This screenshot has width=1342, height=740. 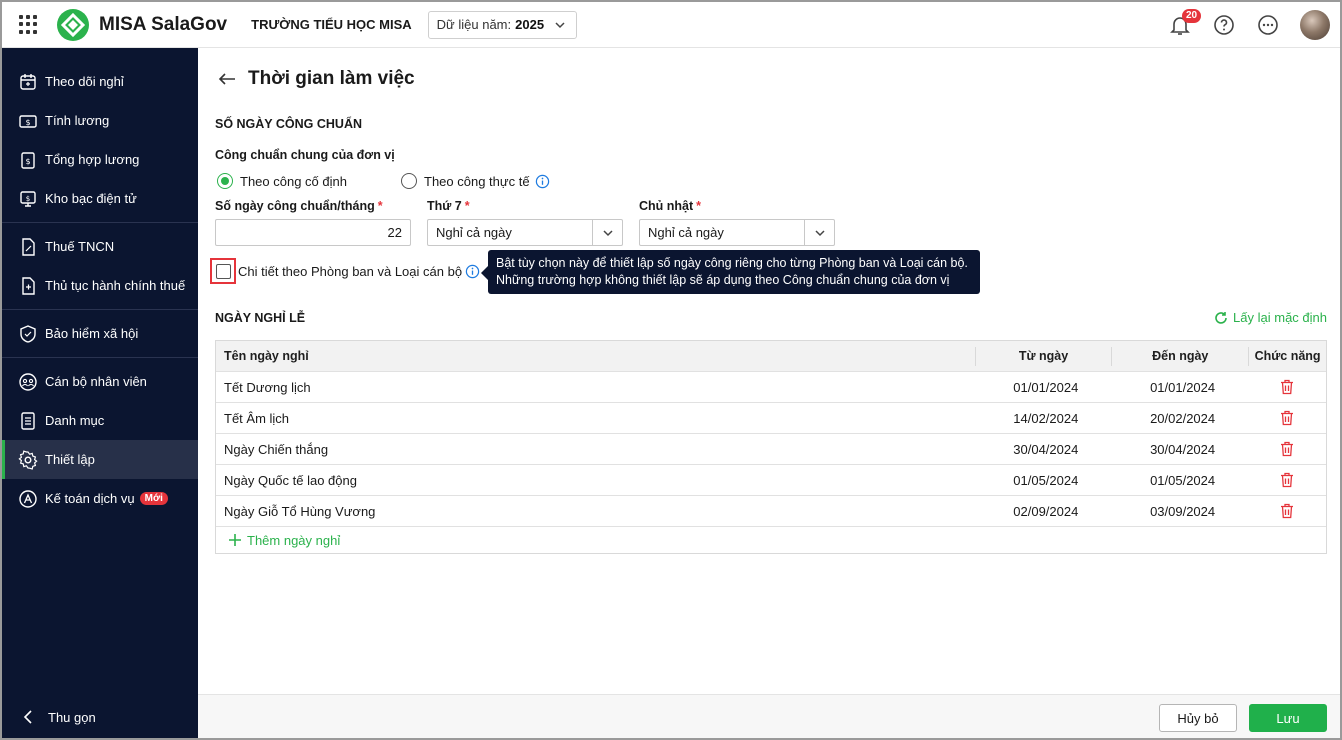 I want to click on radio-fixed-label: Theo công cố định, so click(x=293, y=181).